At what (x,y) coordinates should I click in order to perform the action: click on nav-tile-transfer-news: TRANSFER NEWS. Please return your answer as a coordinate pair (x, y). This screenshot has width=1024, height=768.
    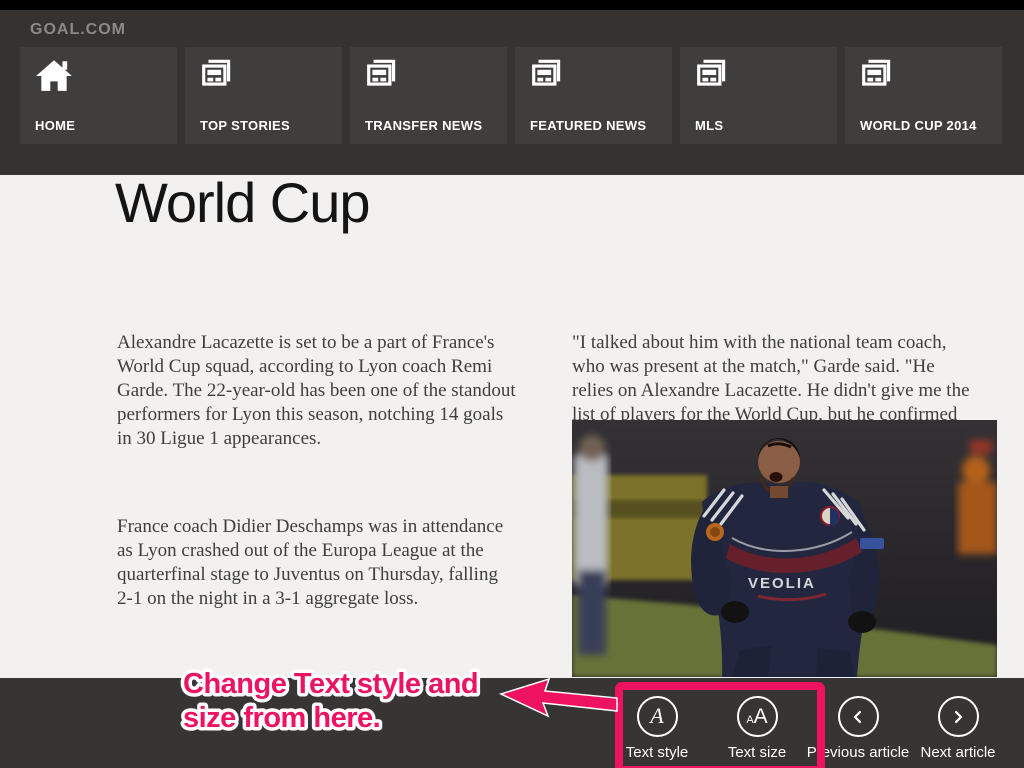
    Looking at the image, I should click on (428, 95).